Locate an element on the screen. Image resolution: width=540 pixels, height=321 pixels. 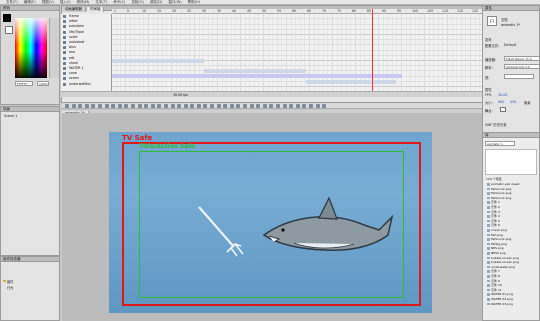
stage-color-swatch is located at coordinates (503, 109).